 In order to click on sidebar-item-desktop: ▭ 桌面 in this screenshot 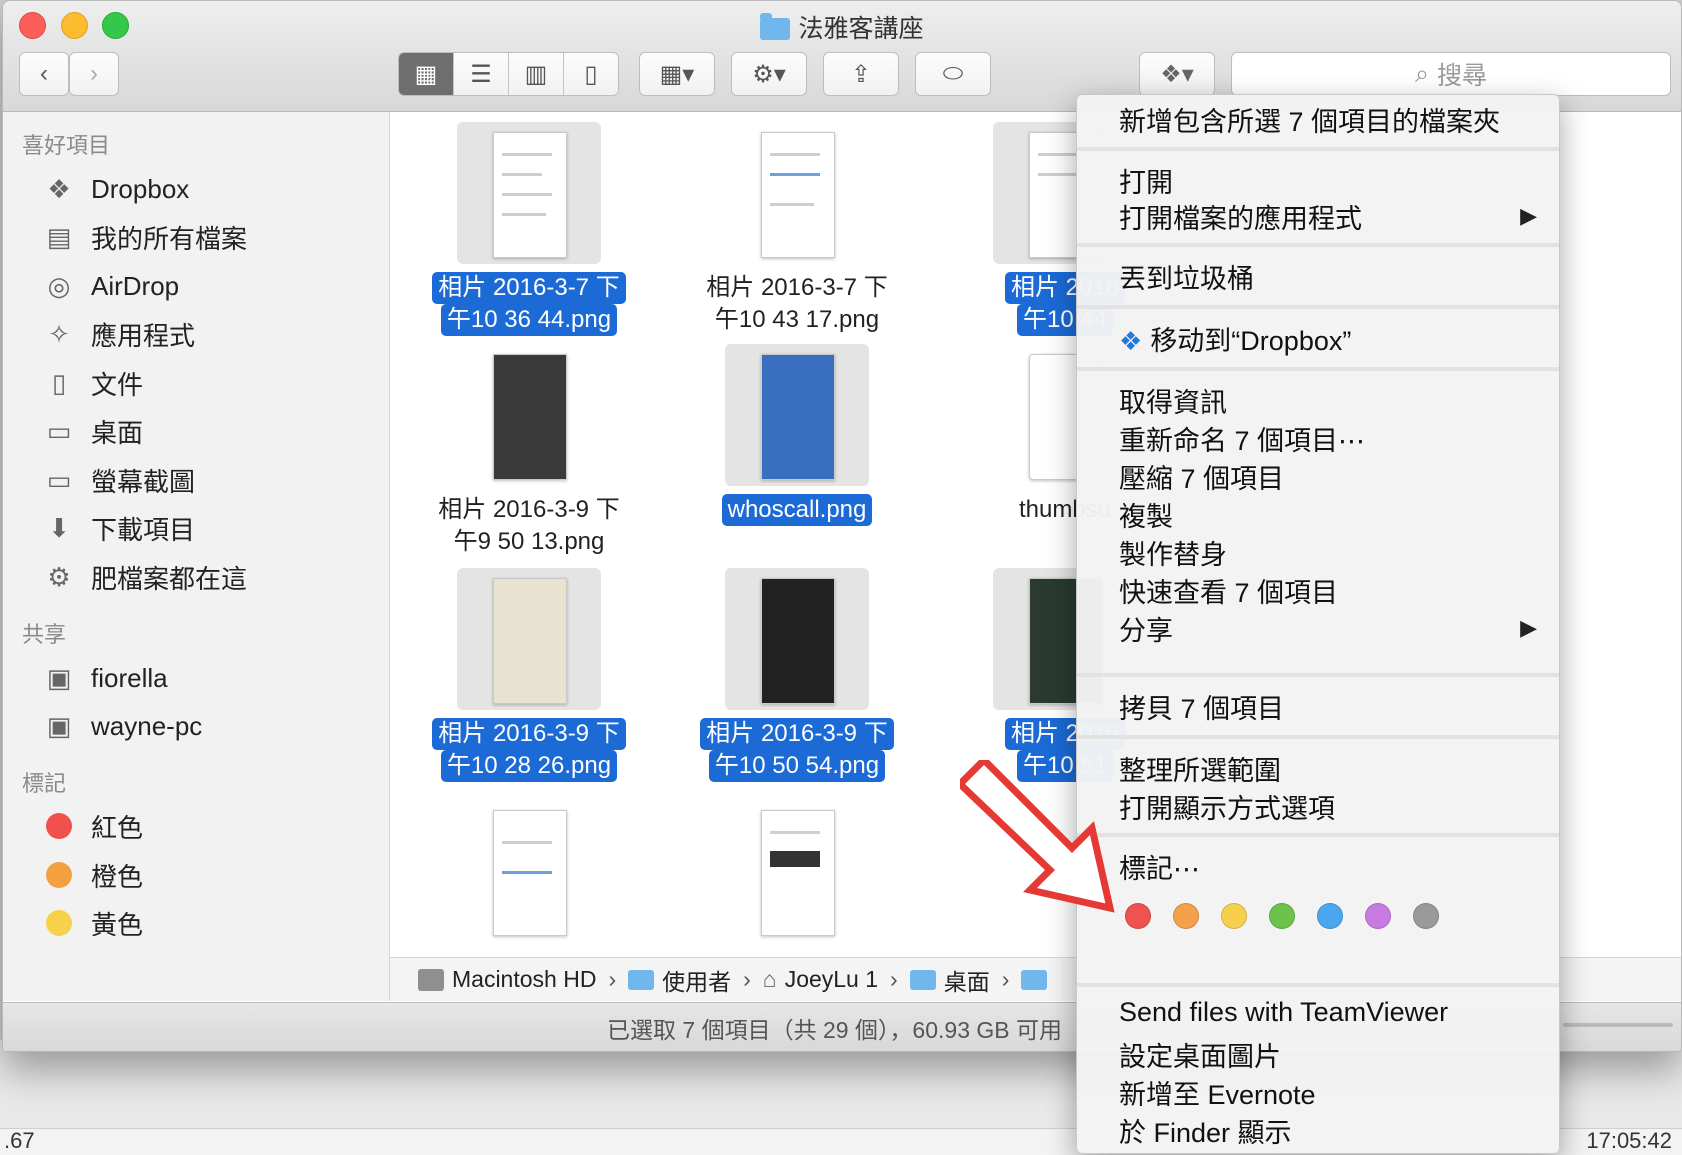, I will do `click(91, 431)`.